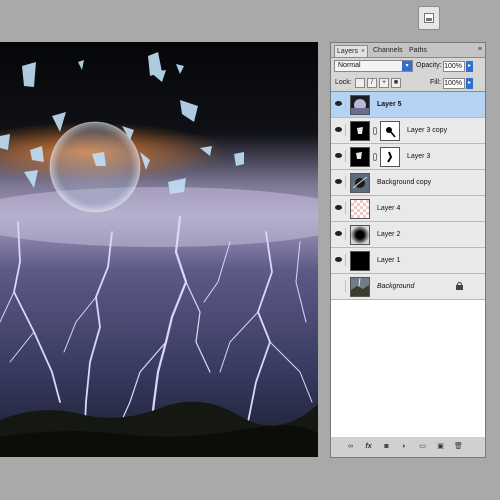 Image resolution: width=500 pixels, height=500 pixels. Describe the element at coordinates (422, 447) in the screenshot. I see `new-group-icon: ▭` at that location.